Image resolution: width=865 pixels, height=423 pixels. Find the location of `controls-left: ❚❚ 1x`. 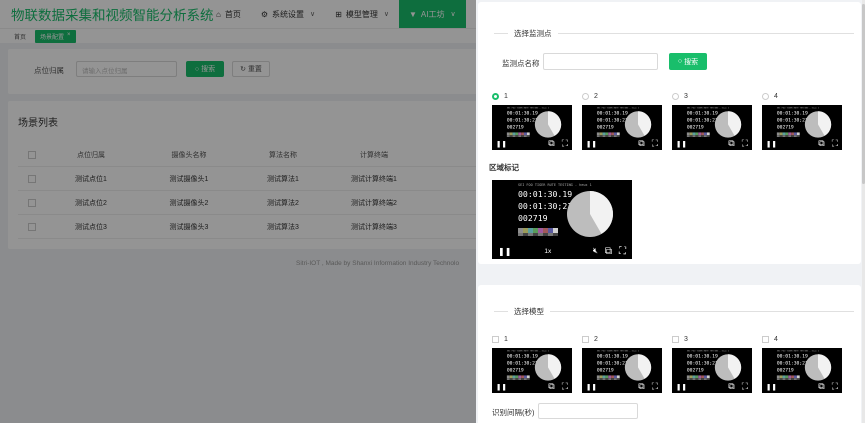

controls-left: ❚❚ 1x is located at coordinates (524, 251).